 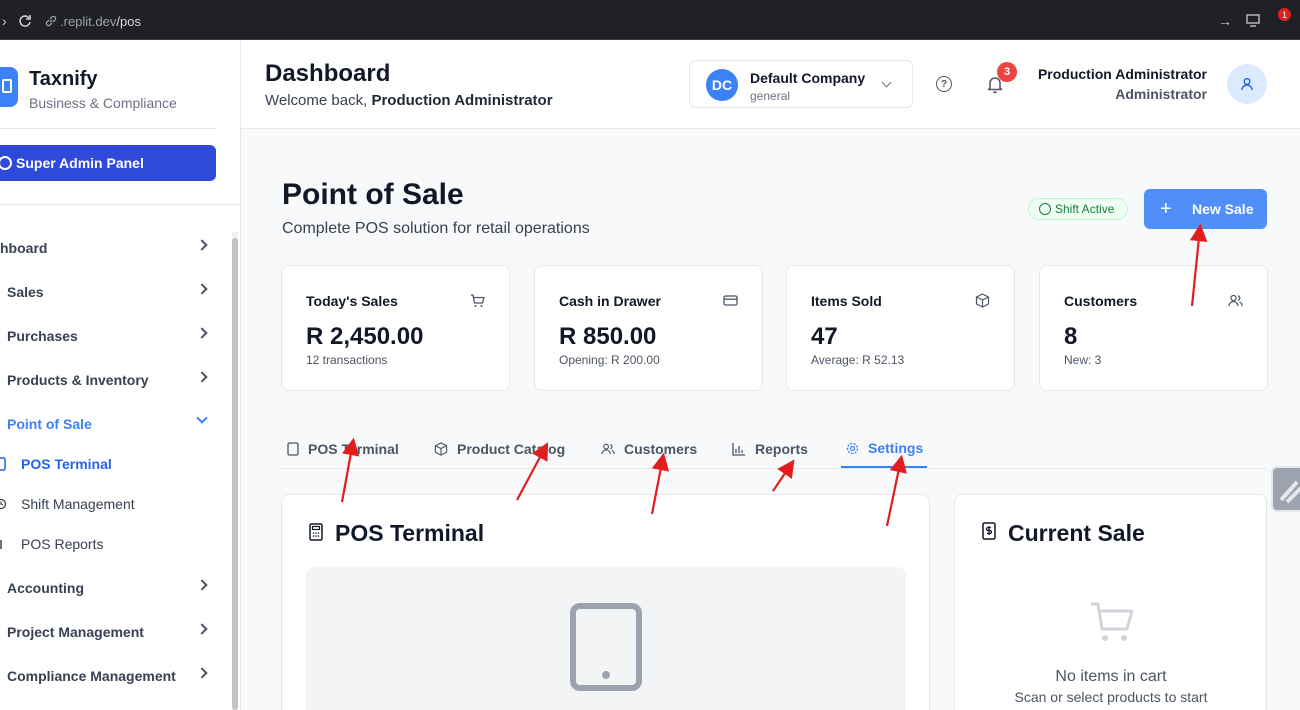 What do you see at coordinates (1223, 209) in the screenshot?
I see `new-sale-label: New Sale` at bounding box center [1223, 209].